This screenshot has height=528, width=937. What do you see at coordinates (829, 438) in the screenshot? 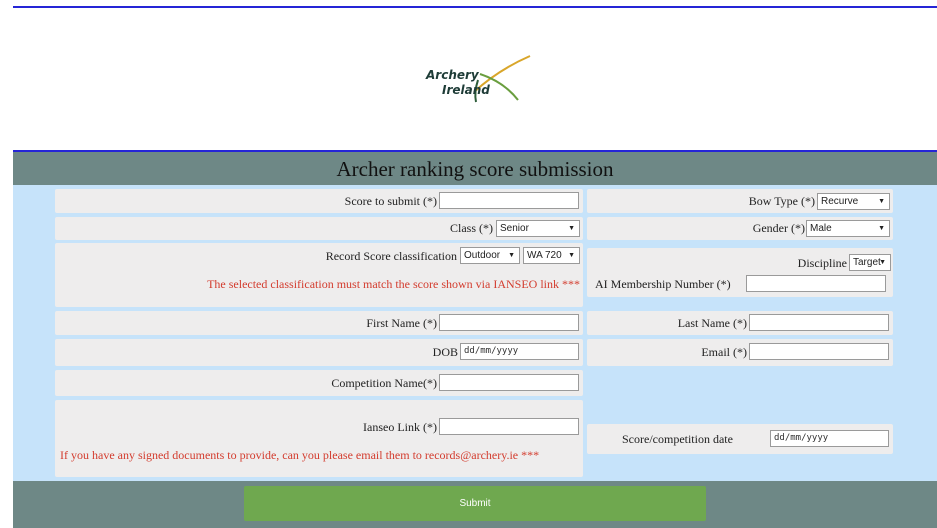
I see `score-date-input: dd/mm/yyyy` at bounding box center [829, 438].